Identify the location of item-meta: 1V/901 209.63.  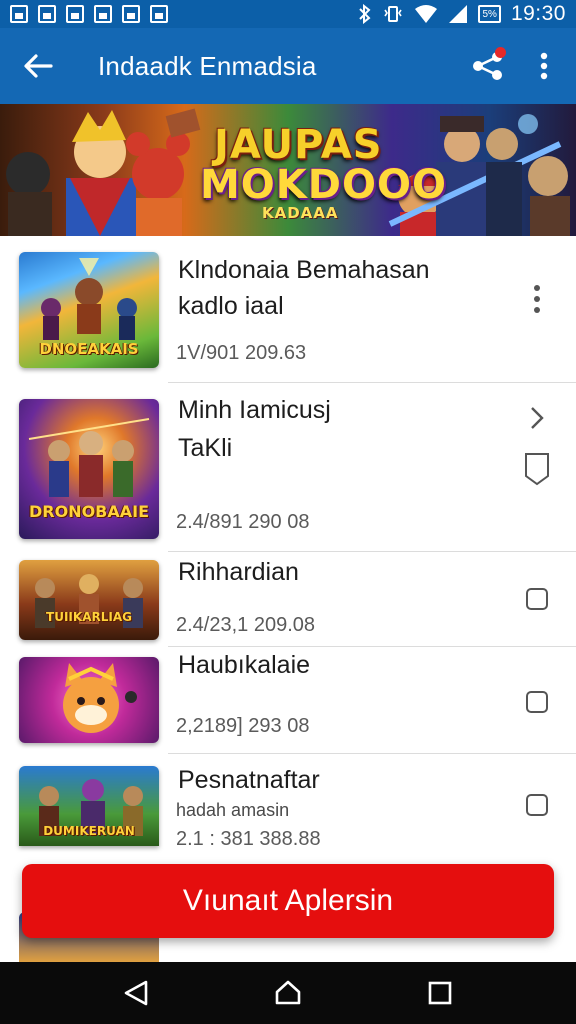
(241, 353).